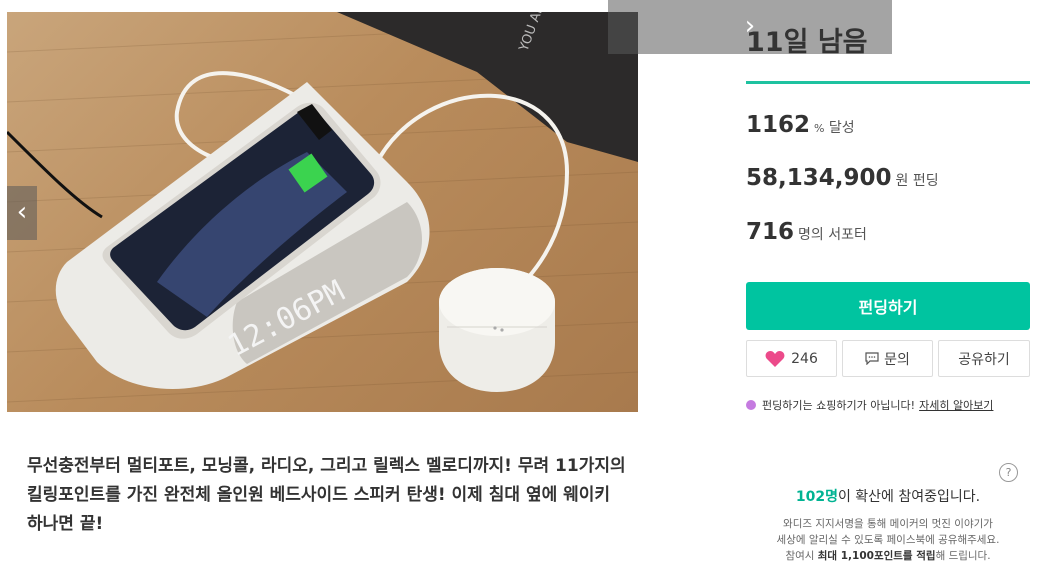 The image size is (1037, 570). What do you see at coordinates (775, 358) in the screenshot?
I see `heart-icon` at bounding box center [775, 358].